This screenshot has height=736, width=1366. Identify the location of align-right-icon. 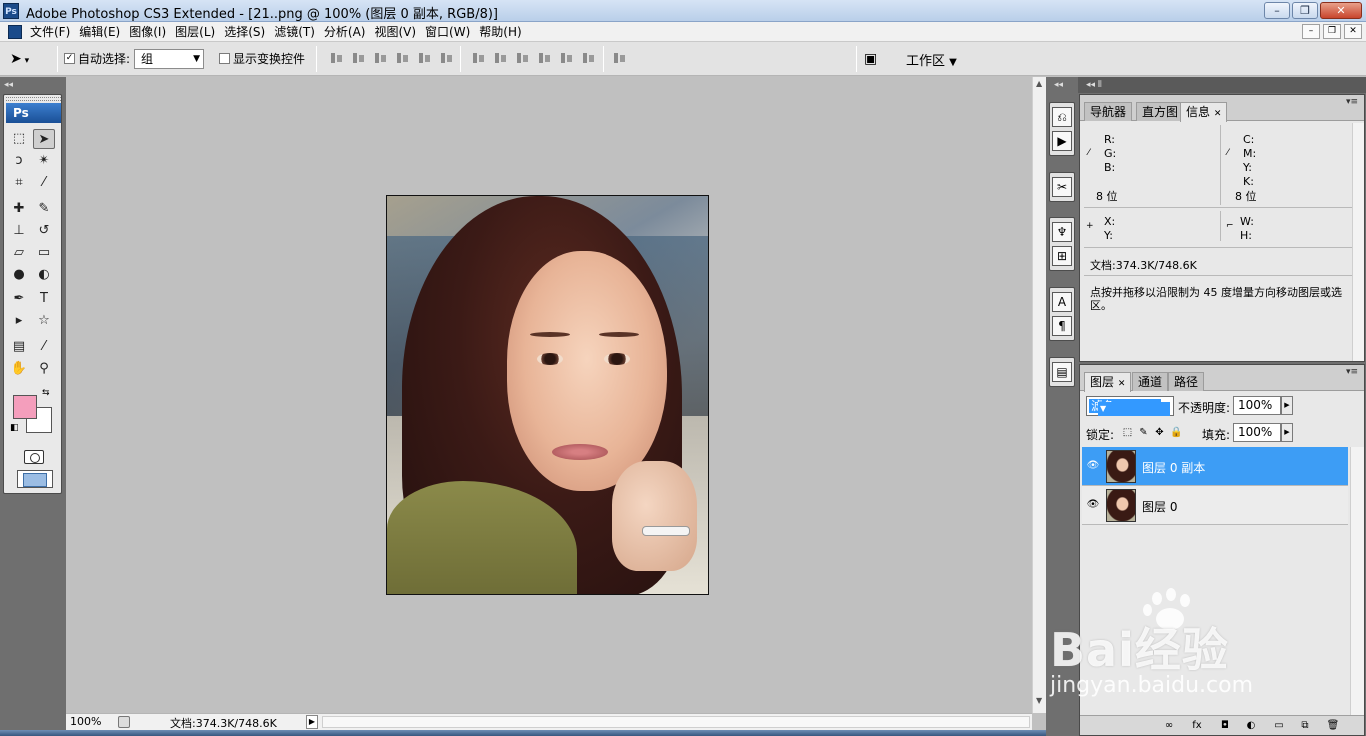
(447, 58).